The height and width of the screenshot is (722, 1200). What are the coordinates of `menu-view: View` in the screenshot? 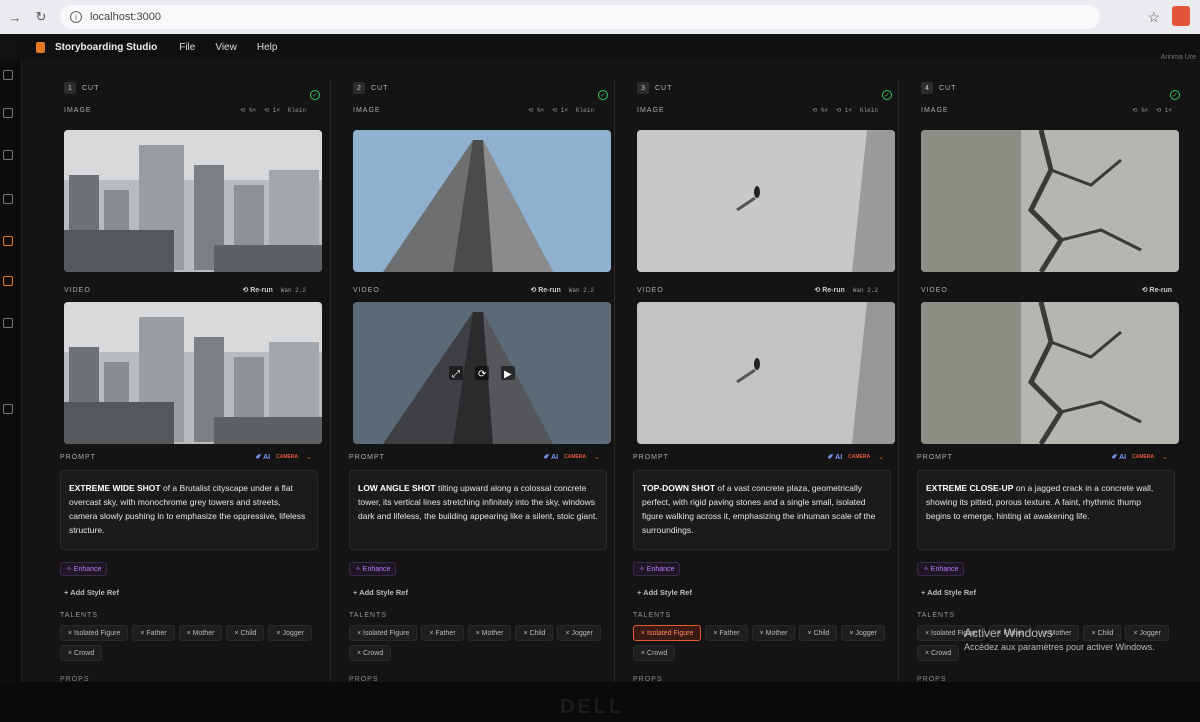 It's located at (226, 47).